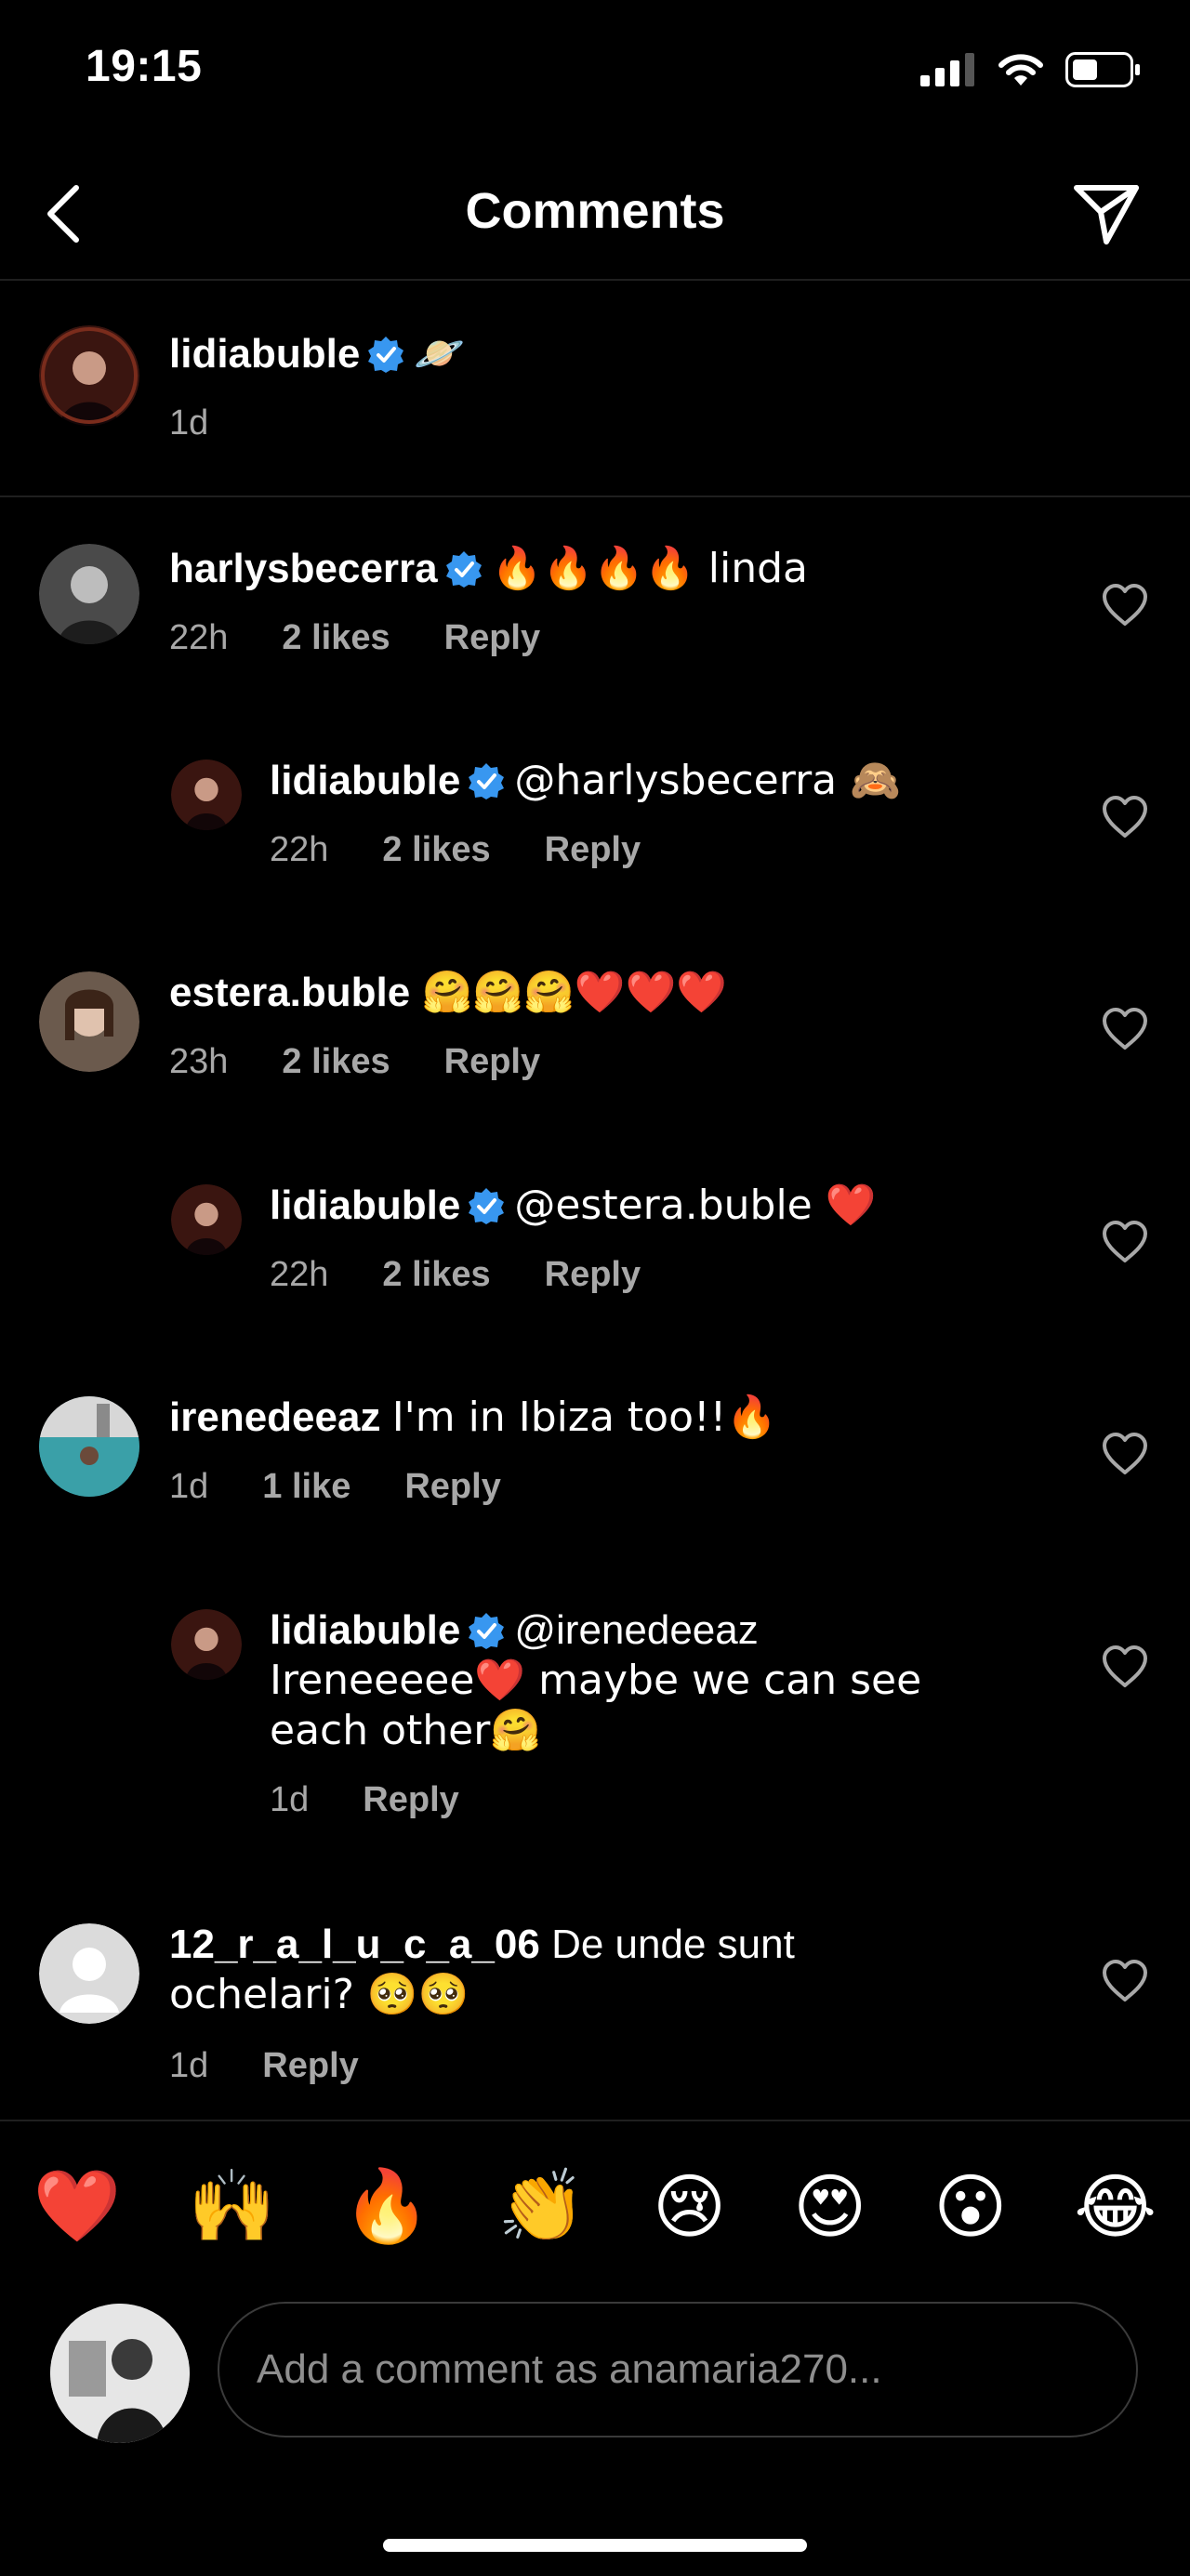 The height and width of the screenshot is (2576, 1190). What do you see at coordinates (1115, 2206) in the screenshot?
I see `quick-emoji-laughing: 😂` at bounding box center [1115, 2206].